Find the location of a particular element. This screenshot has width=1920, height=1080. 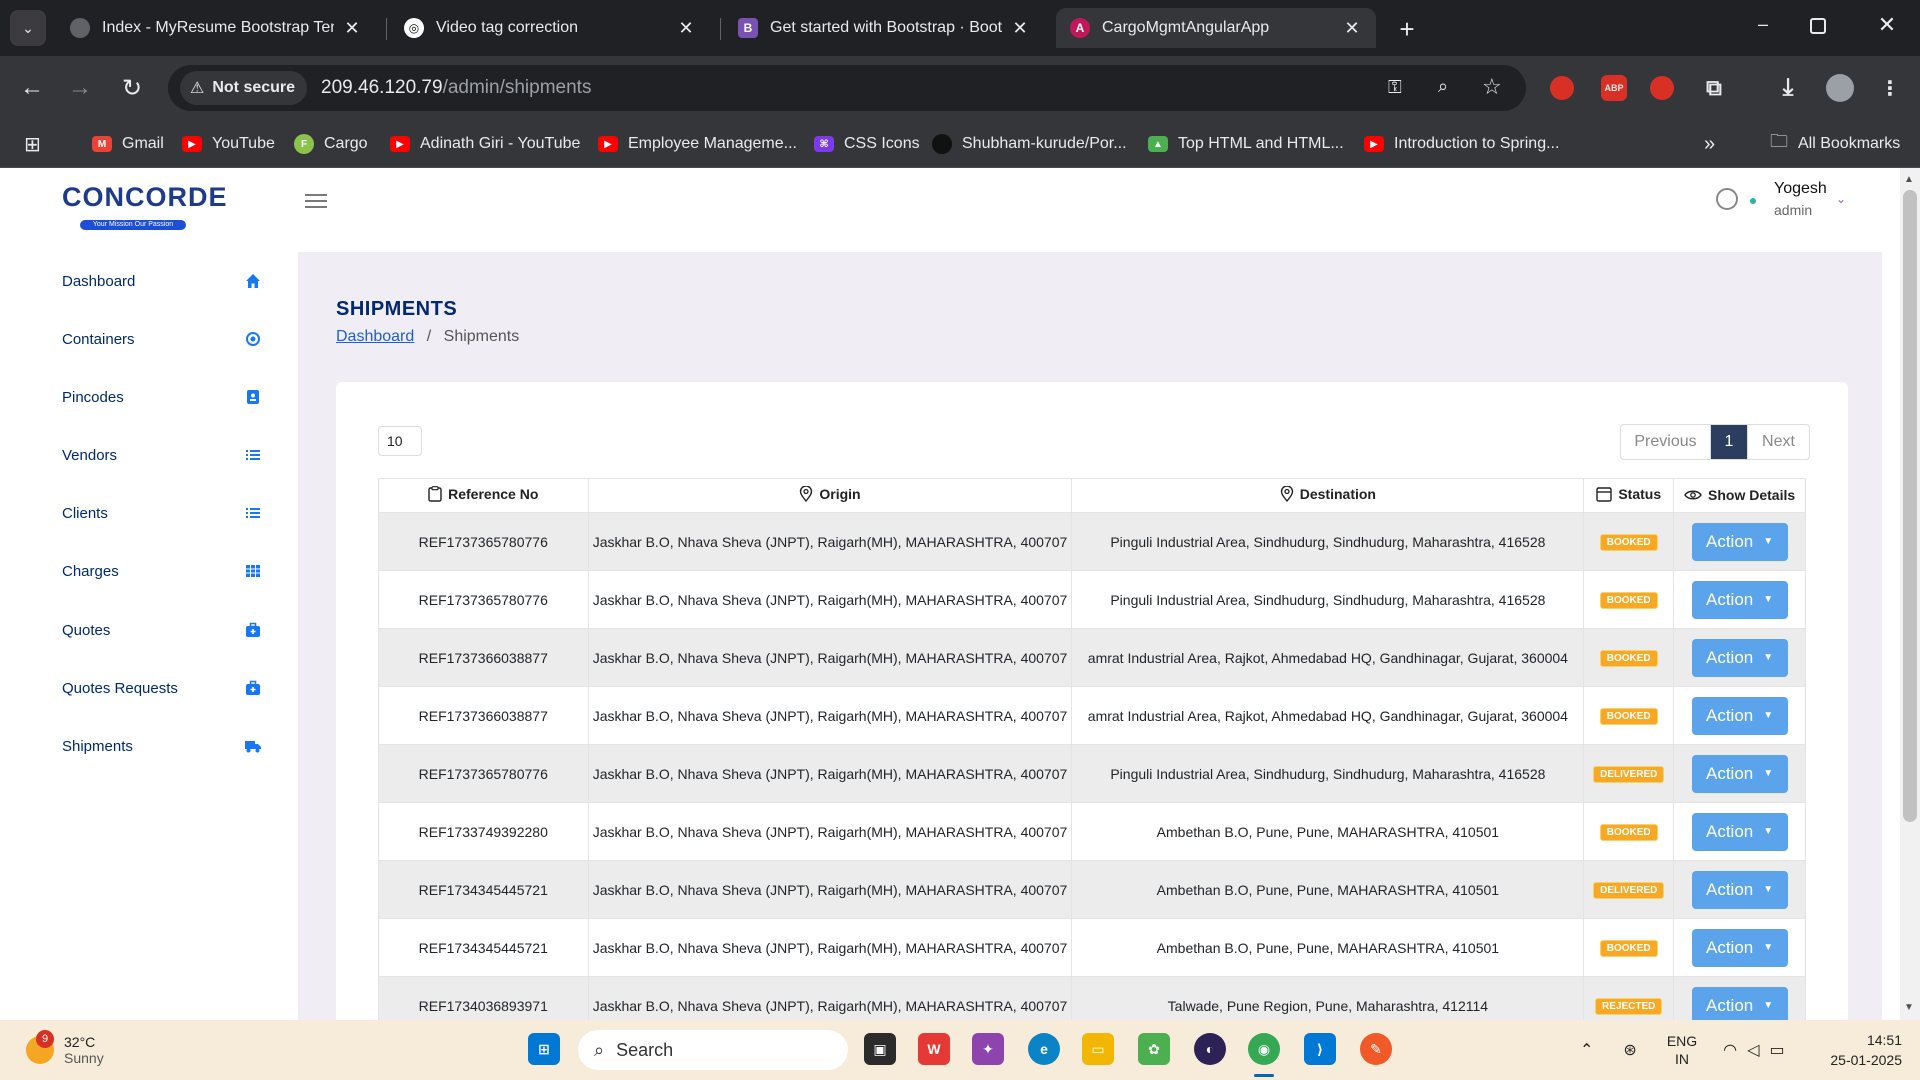

pagination-next: Next is located at coordinates (1778, 442).